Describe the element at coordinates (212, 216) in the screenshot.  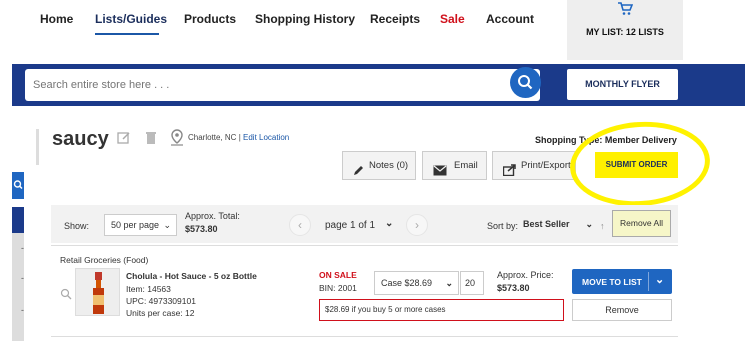
I see `approx-total-label: Approx. Total:` at that location.